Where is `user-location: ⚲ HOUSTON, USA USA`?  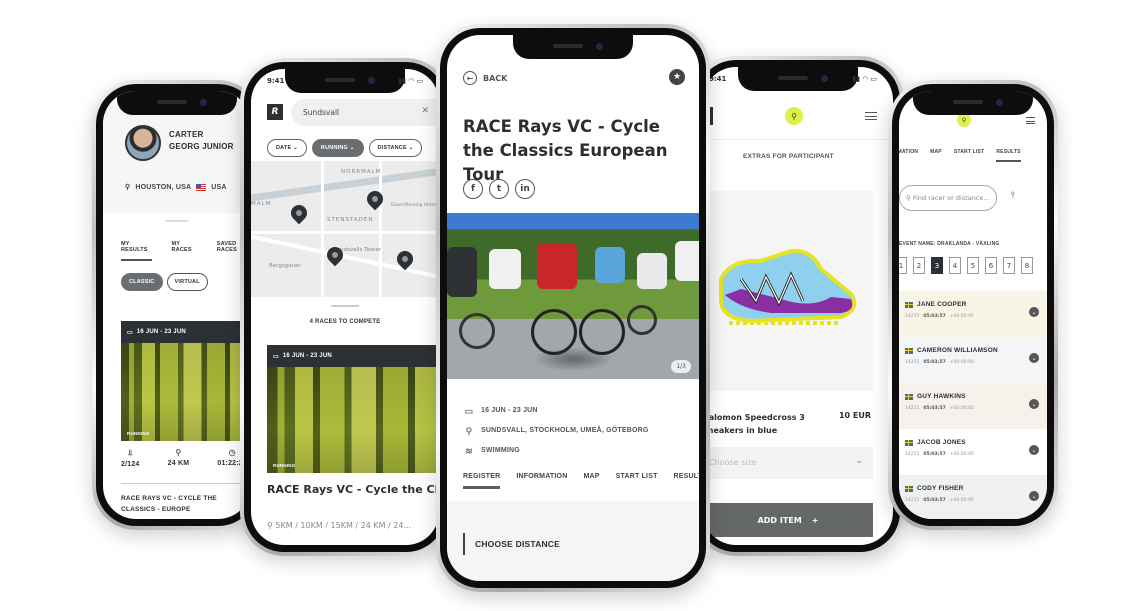 user-location: ⚲ HOUSTON, USA USA is located at coordinates (176, 187).